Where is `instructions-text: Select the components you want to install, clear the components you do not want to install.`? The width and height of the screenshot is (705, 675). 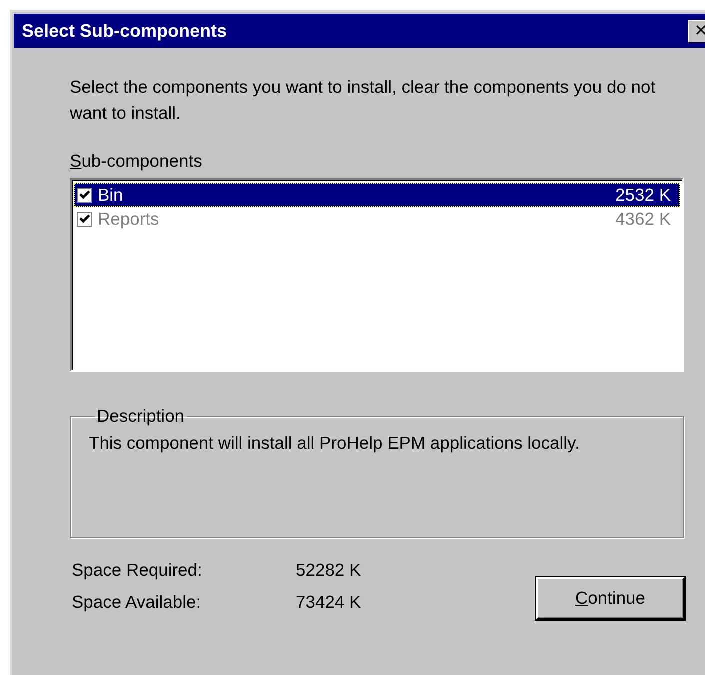
instructions-text: Select the components you want to install, clear the components you do not want to install. is located at coordinates (363, 100).